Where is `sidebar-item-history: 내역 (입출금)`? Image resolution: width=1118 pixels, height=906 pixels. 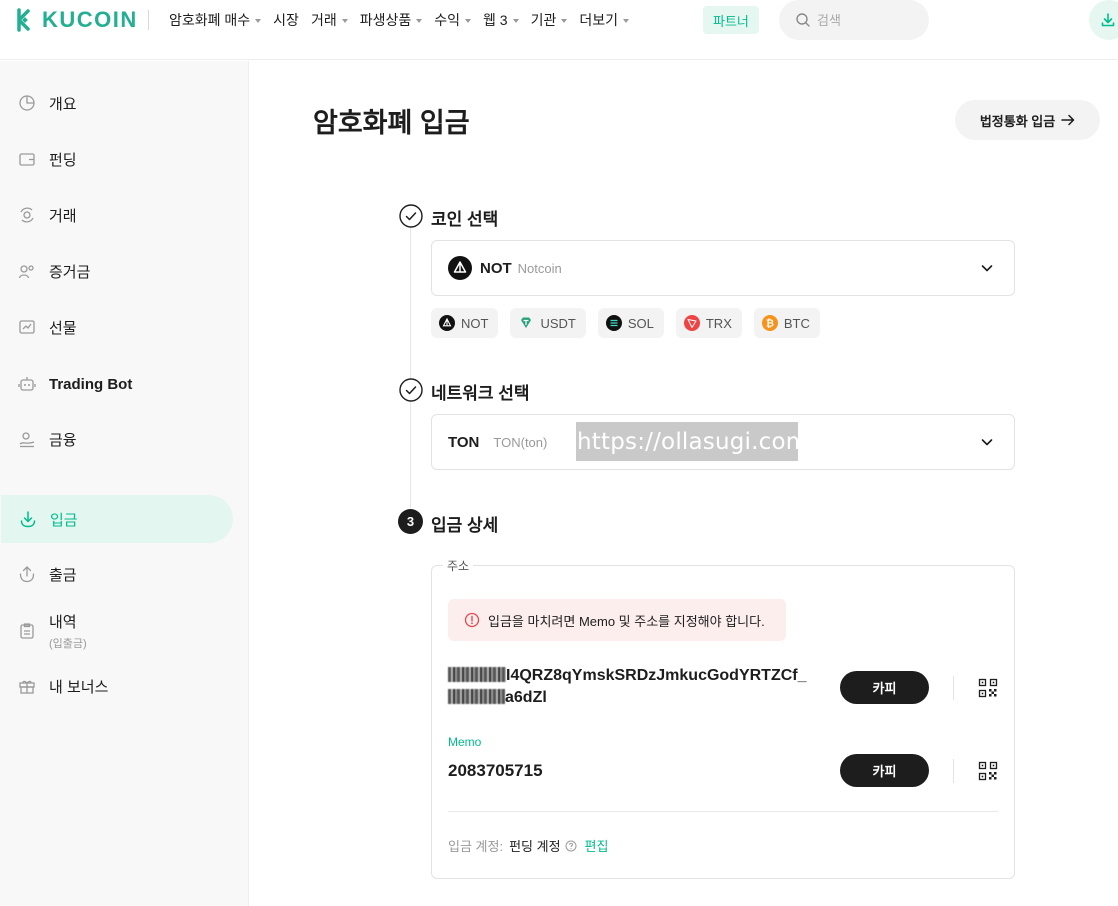 sidebar-item-history: 내역 (입출금) is located at coordinates (116, 631).